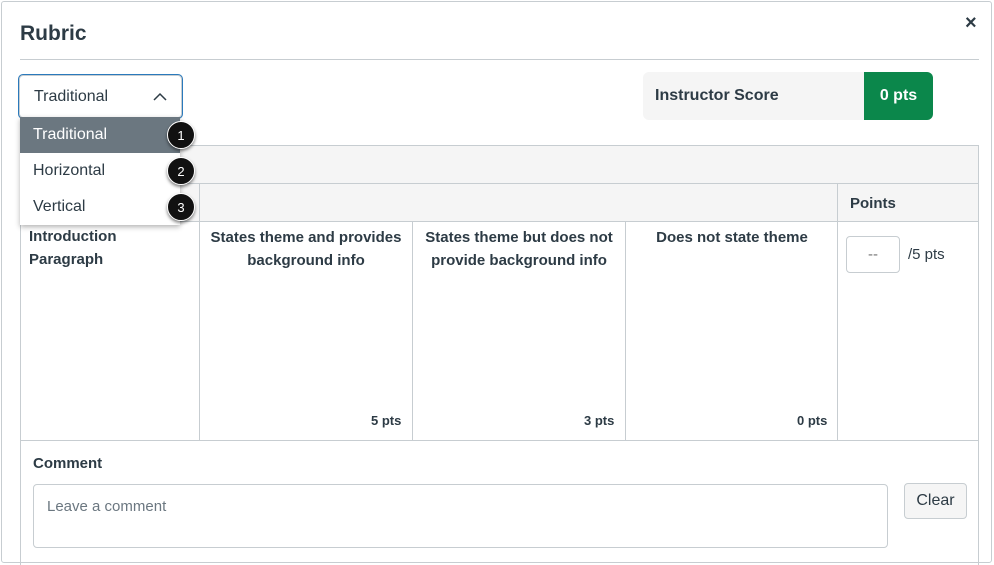 Image resolution: width=994 pixels, height=565 pixels. I want to click on criterion-name: Introduction Paragraph, so click(73, 248).